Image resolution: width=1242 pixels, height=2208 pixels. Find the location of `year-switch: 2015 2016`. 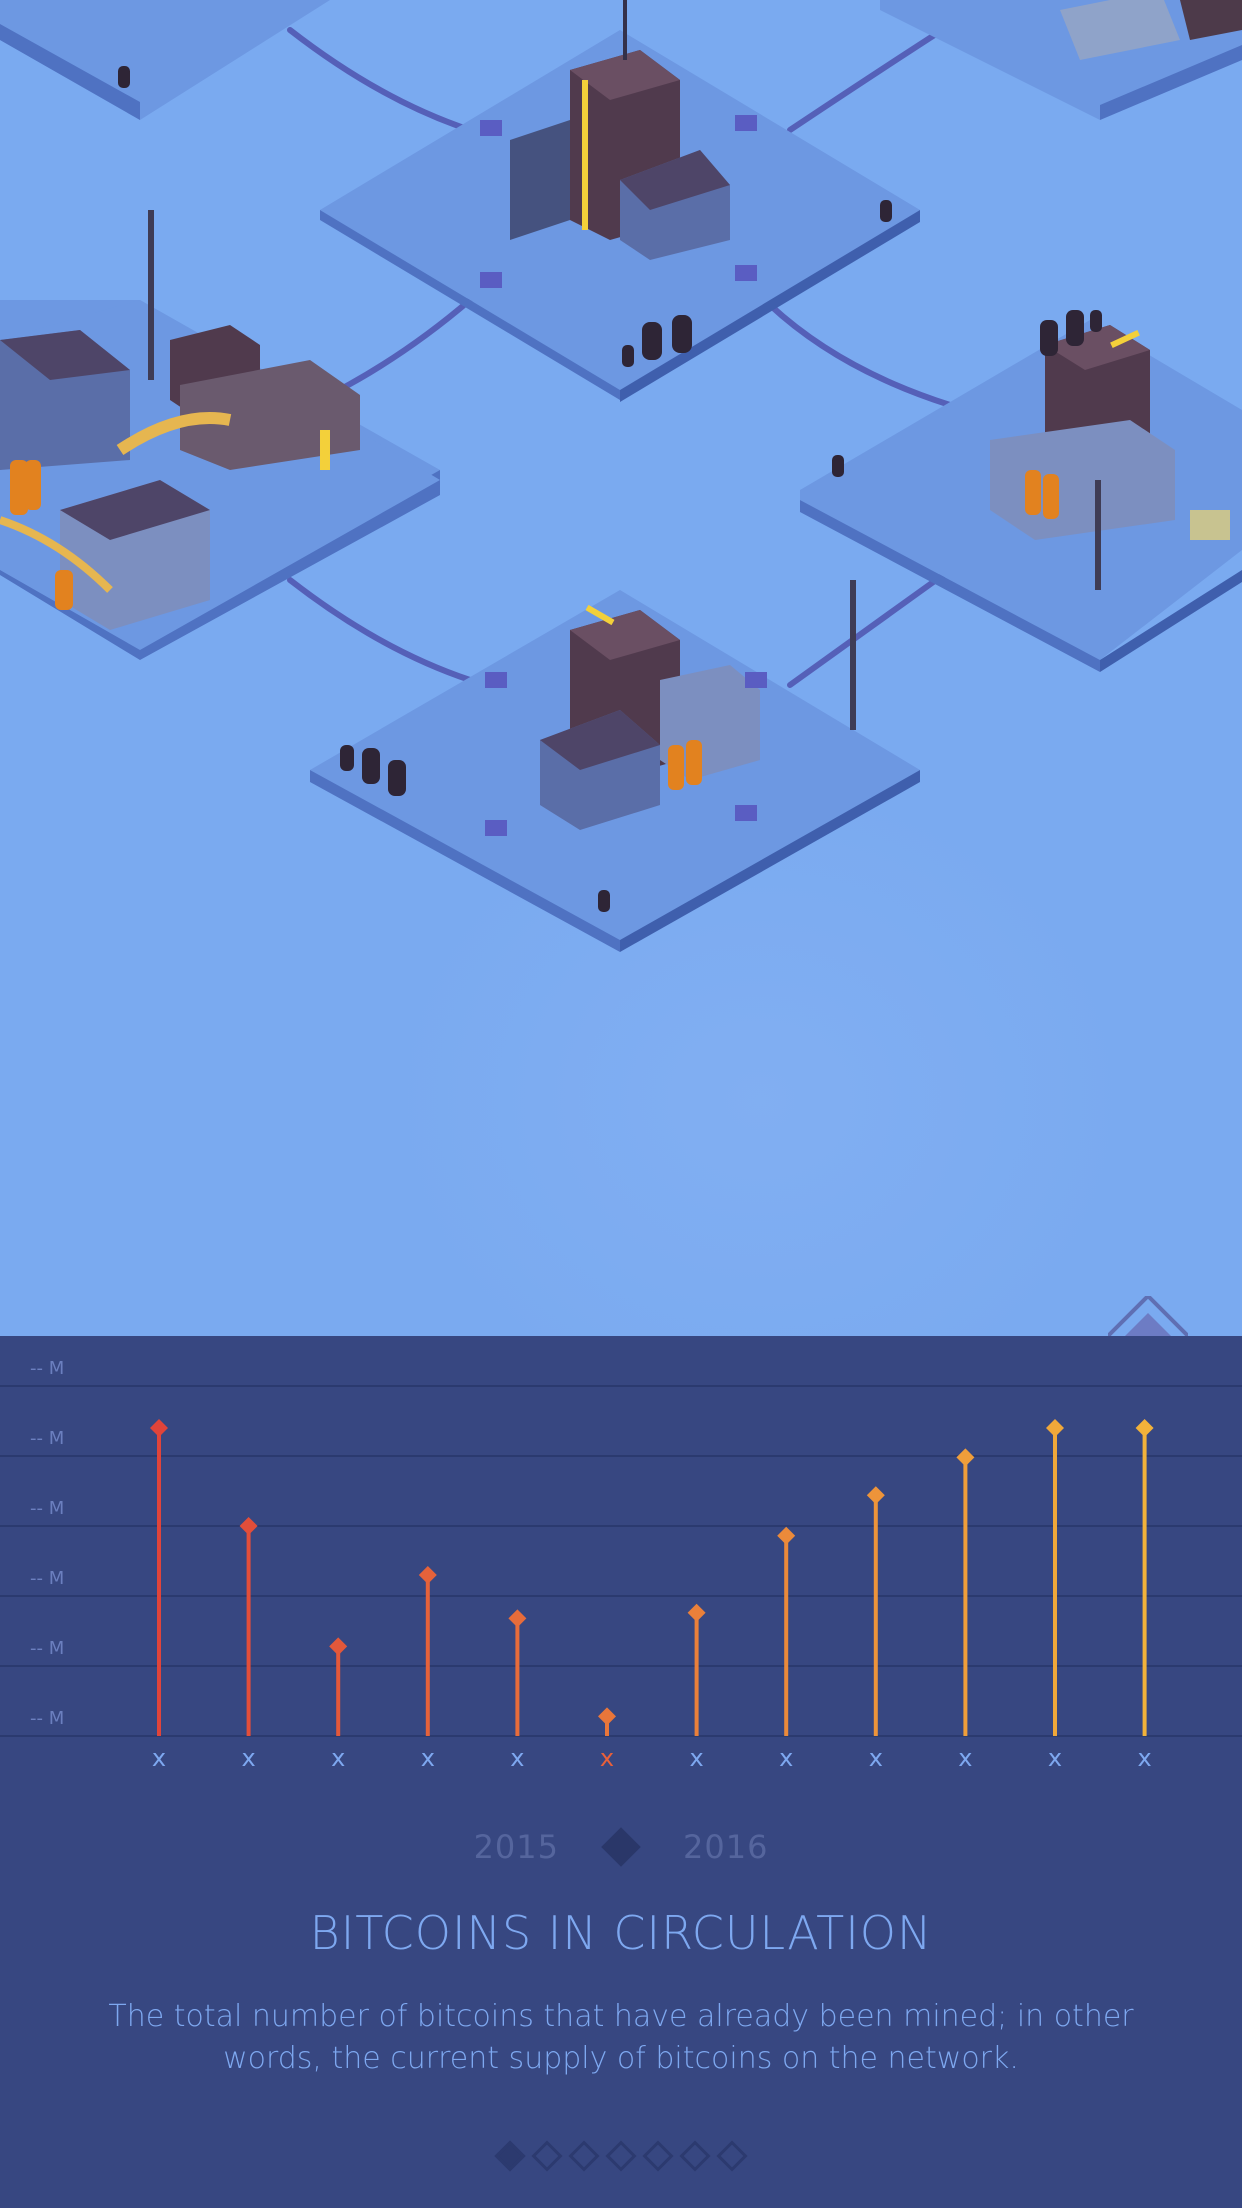

year-switch: 2015 2016 is located at coordinates (621, 1847).